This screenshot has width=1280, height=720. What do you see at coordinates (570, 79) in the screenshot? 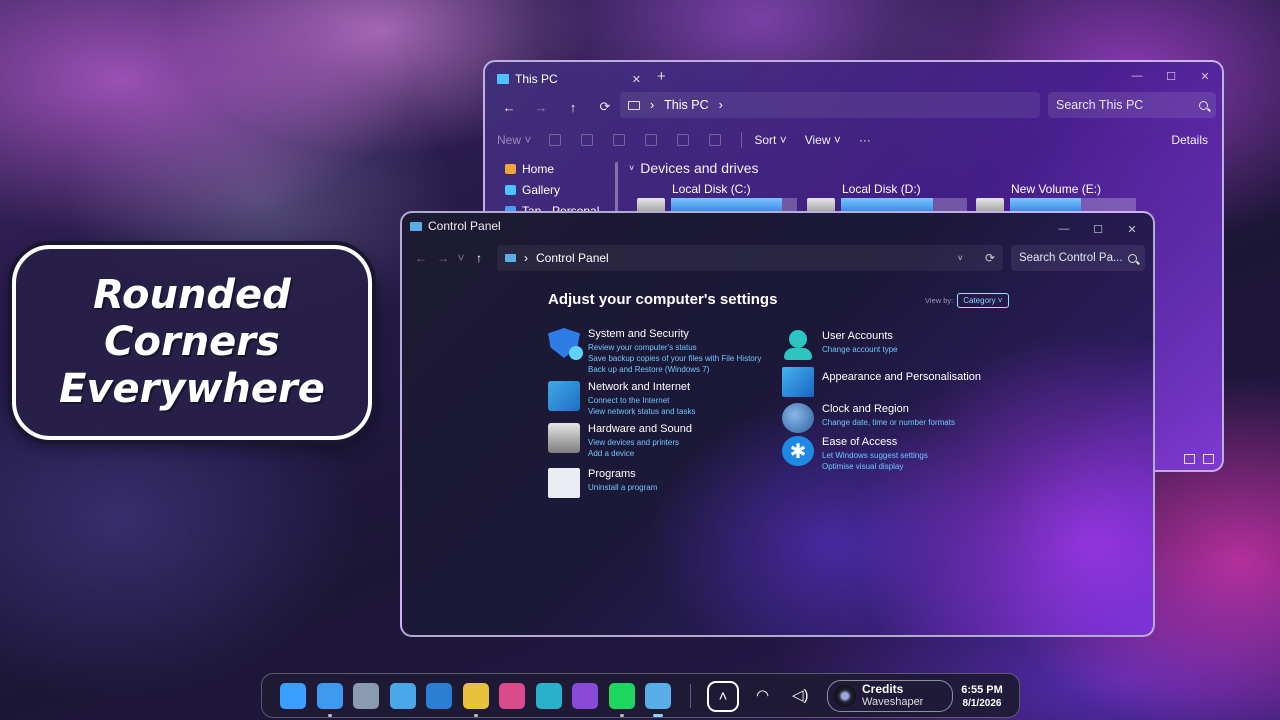
I see `this-pc-tab: This PC ✕` at bounding box center [570, 79].